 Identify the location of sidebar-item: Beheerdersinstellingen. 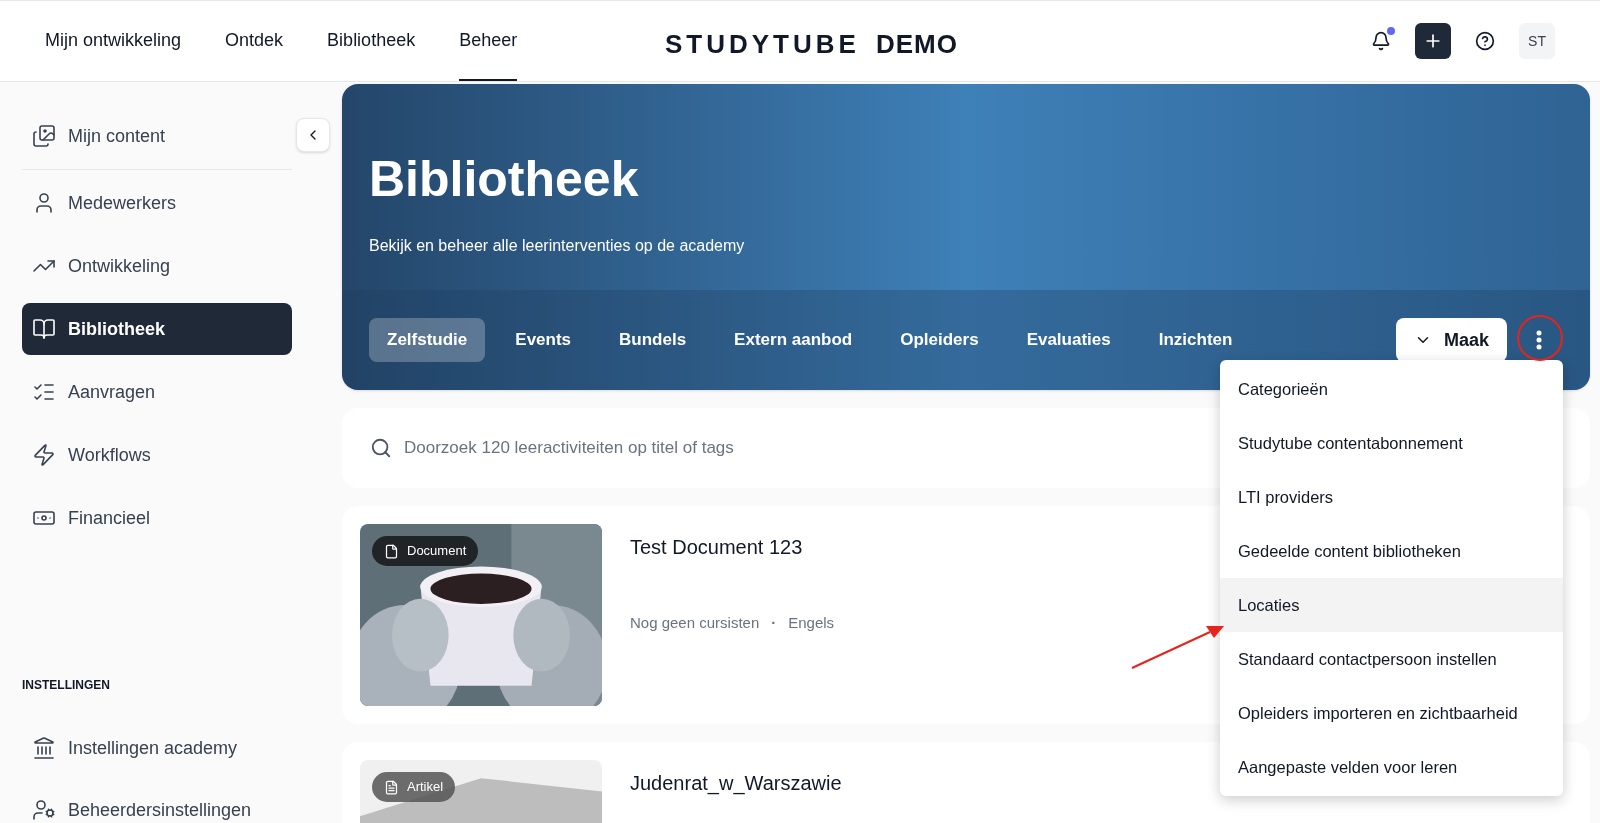
(157, 803).